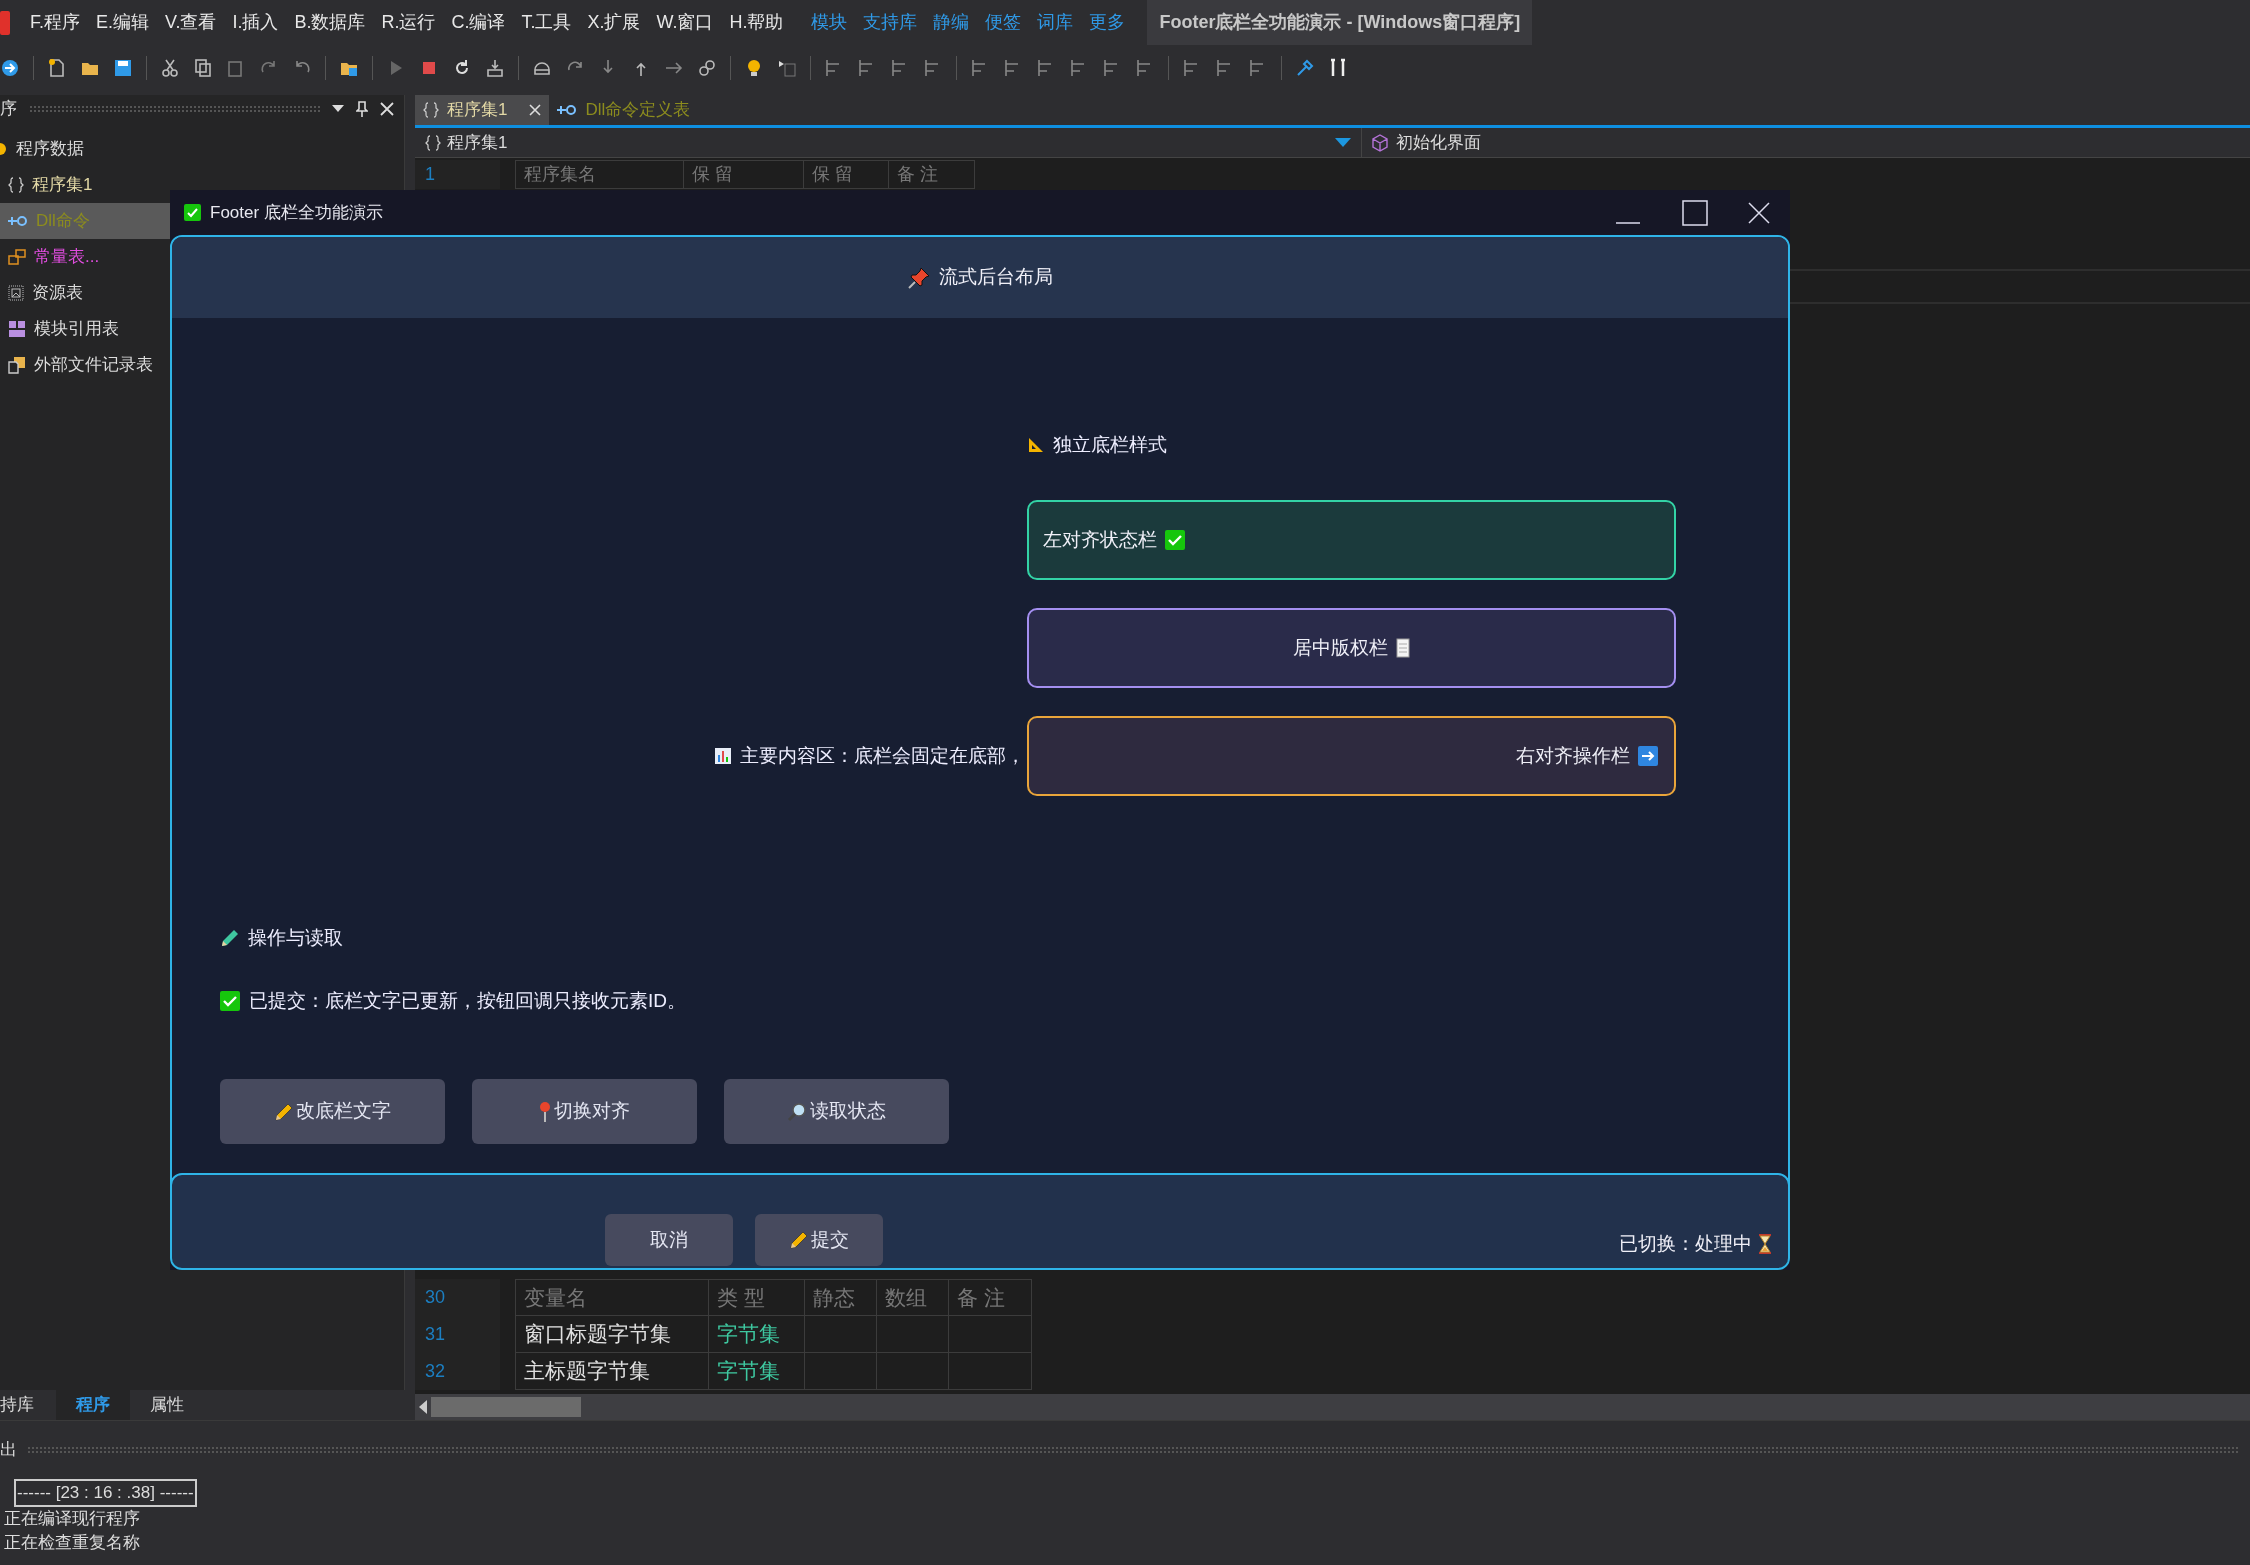  Describe the element at coordinates (1351, 756) in the screenshot. I see `footer-style-card: 右对齐操作栏` at that location.